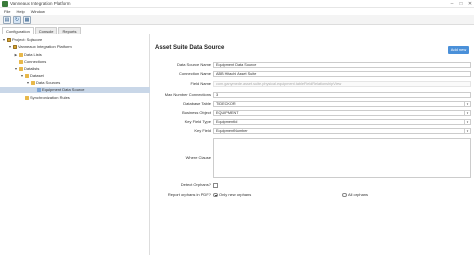 This screenshot has height=255, width=474. What do you see at coordinates (215, 185) in the screenshot?
I see `detect-orphans-checkbox` at bounding box center [215, 185].